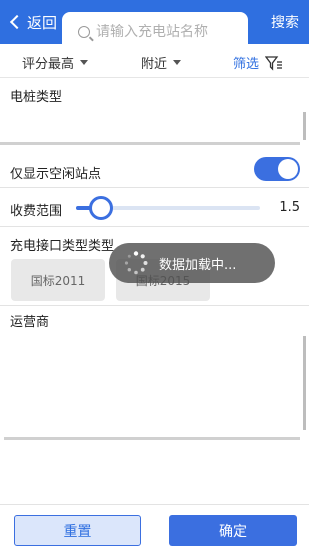 This screenshot has height=550, width=320. What do you see at coordinates (171, 32) in the screenshot?
I see `search-input` at bounding box center [171, 32].